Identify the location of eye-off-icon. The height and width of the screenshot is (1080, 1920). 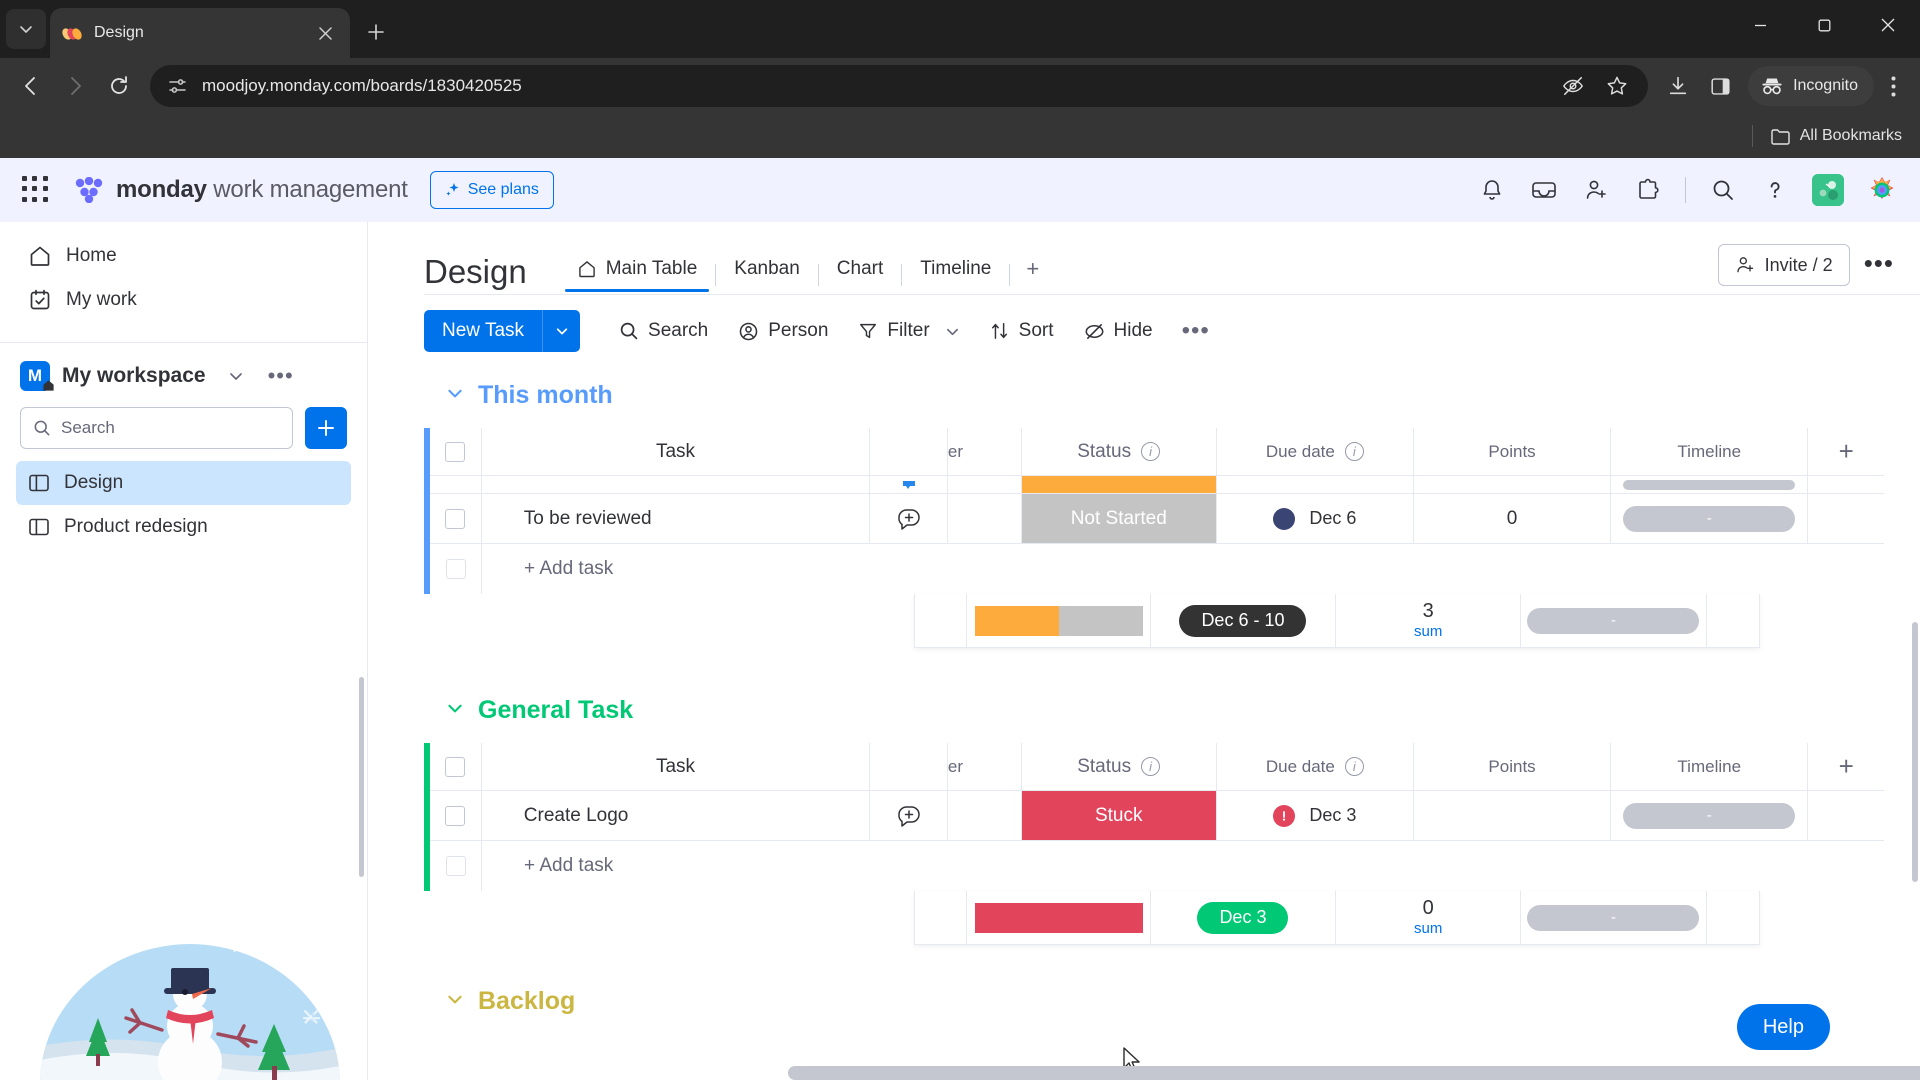
(1573, 86).